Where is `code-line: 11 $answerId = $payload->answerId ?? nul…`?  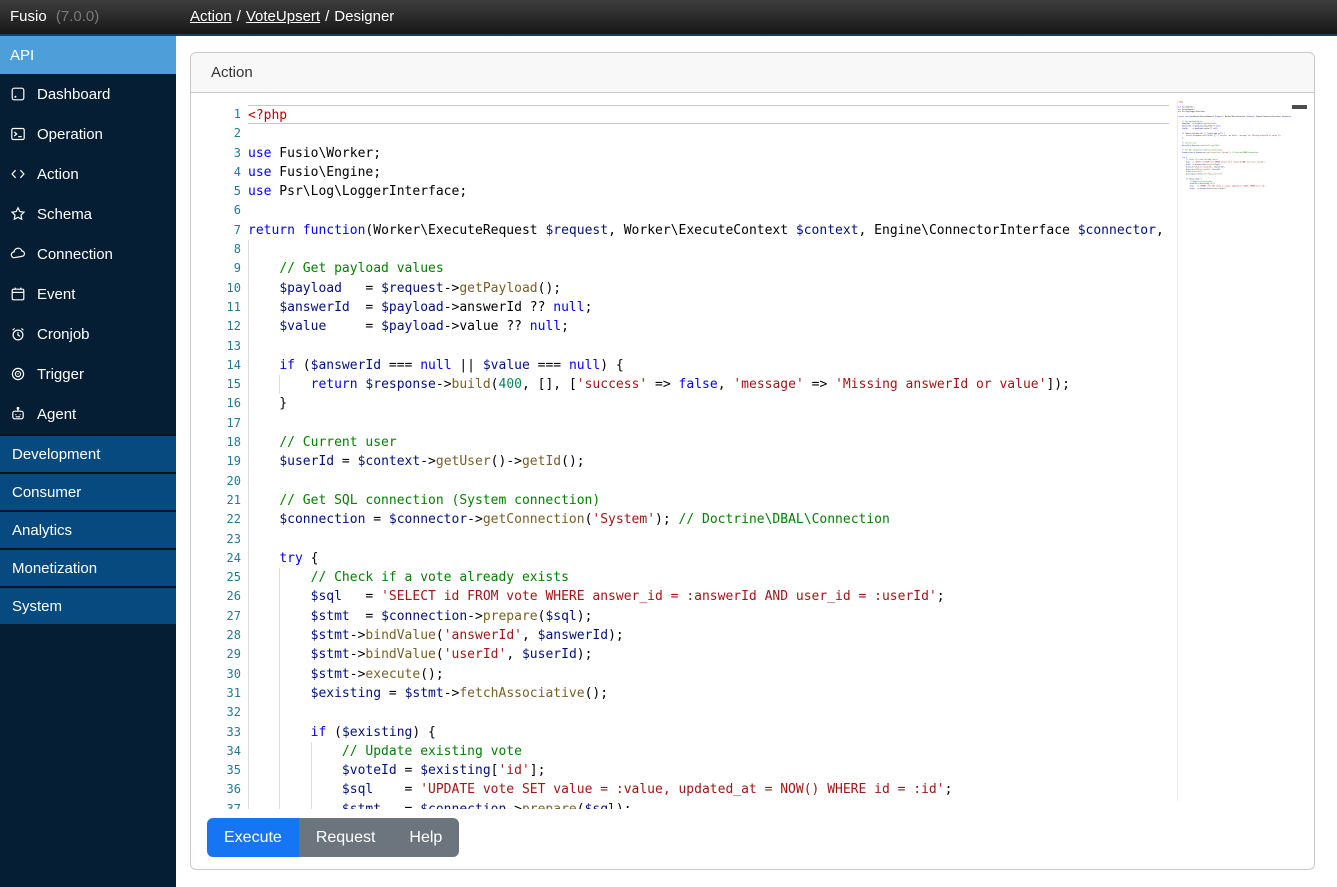
code-line: 11 $answerId = $payload->answerId ?? nul… is located at coordinates (680, 307).